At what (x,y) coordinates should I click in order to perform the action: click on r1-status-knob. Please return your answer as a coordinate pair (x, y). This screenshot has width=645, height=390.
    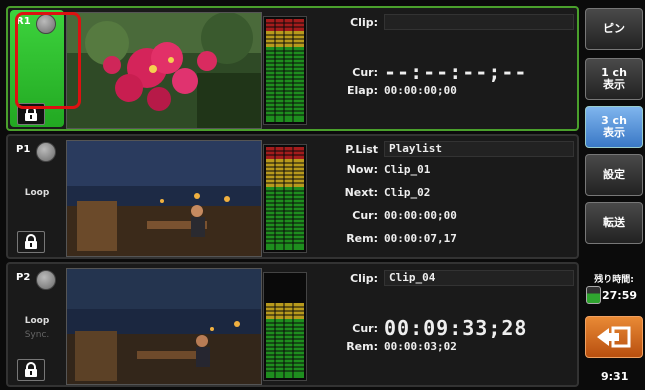
    Looking at the image, I should click on (46, 24).